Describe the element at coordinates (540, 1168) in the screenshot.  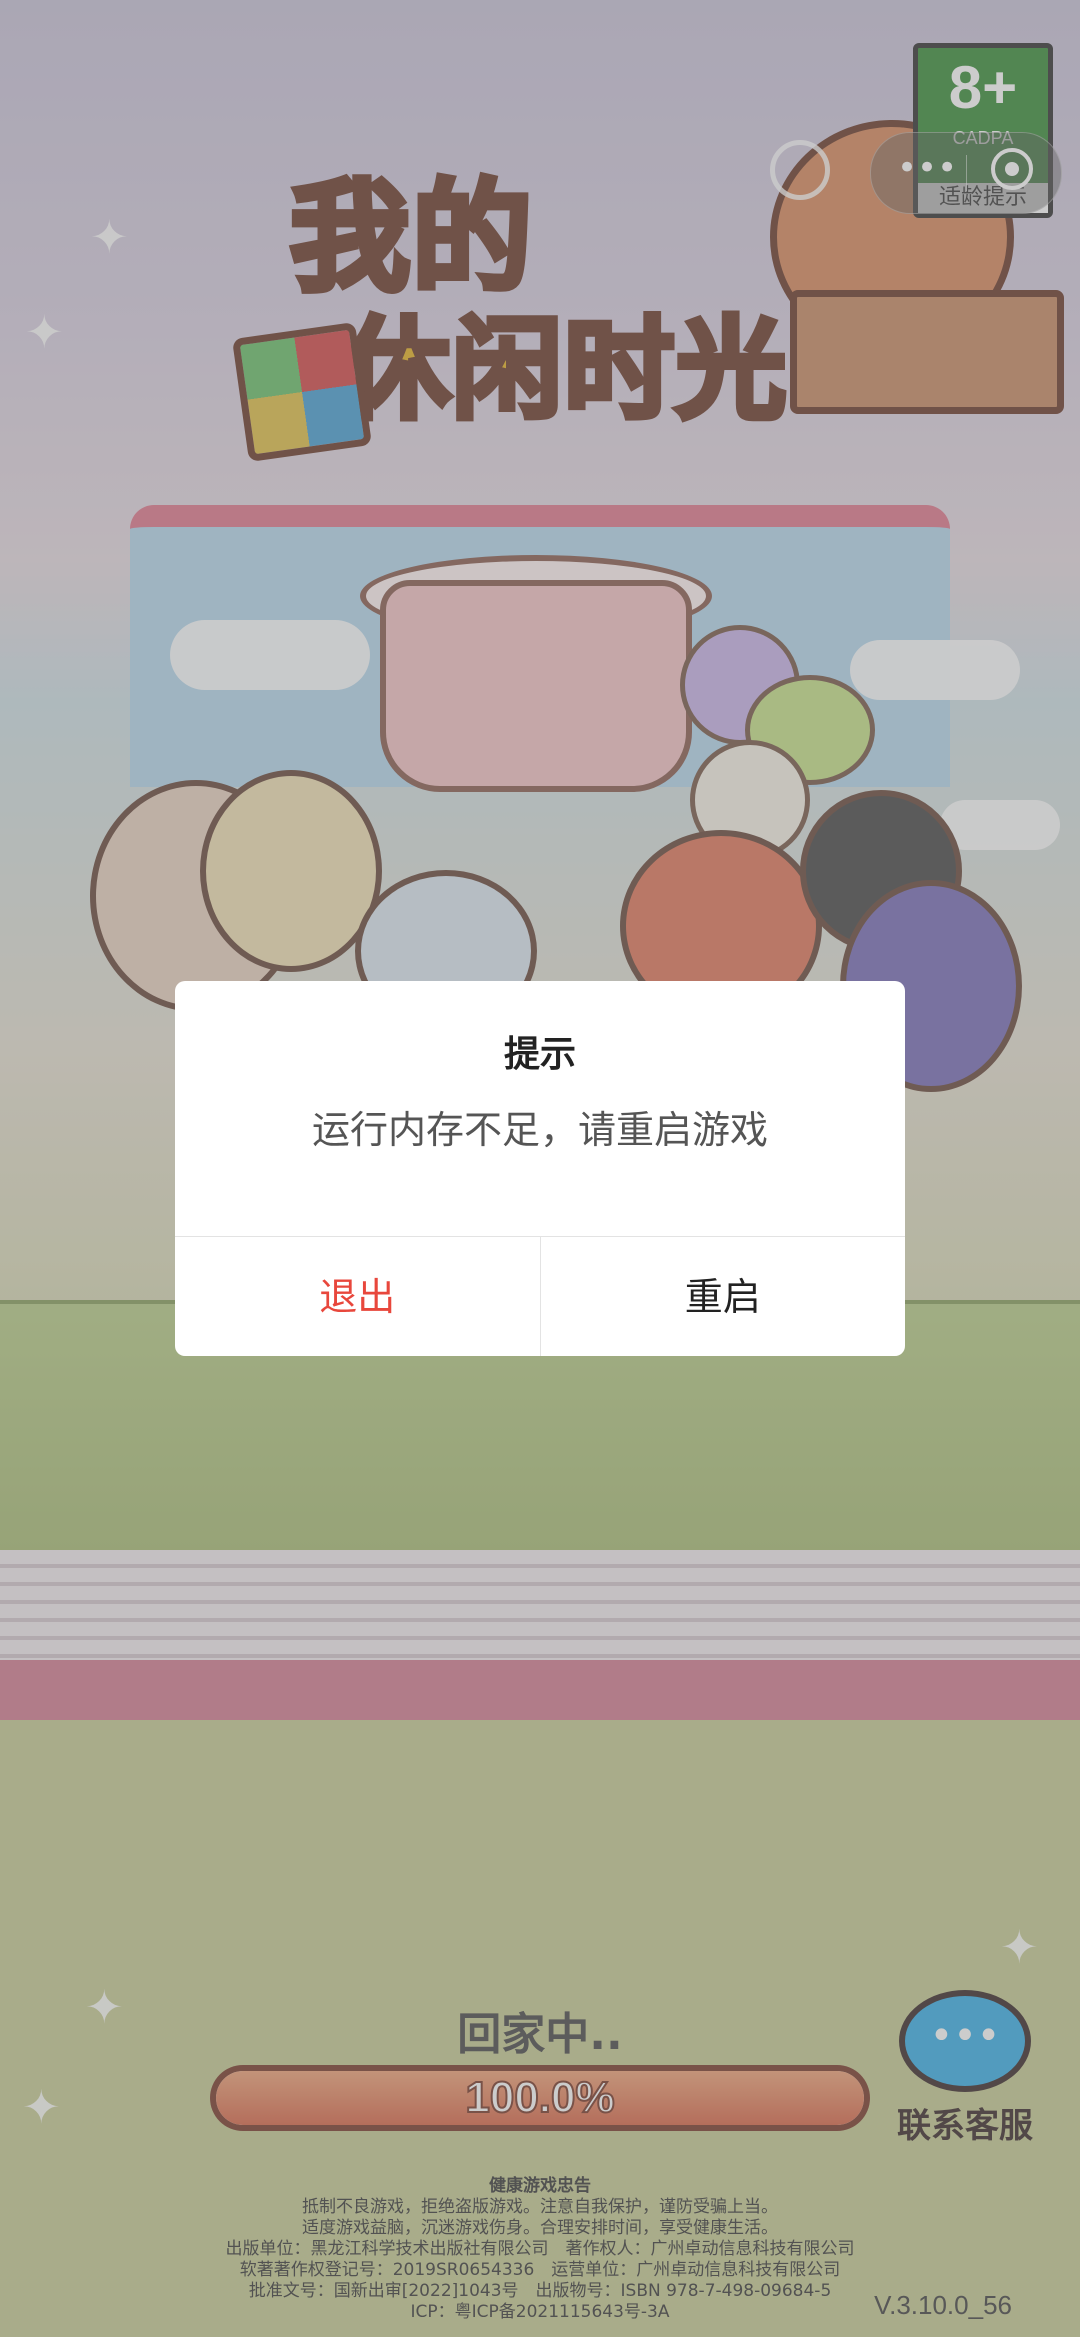
I see `alert-dialog: 提示 运行内存不足，请重启游戏 退出 重启` at that location.